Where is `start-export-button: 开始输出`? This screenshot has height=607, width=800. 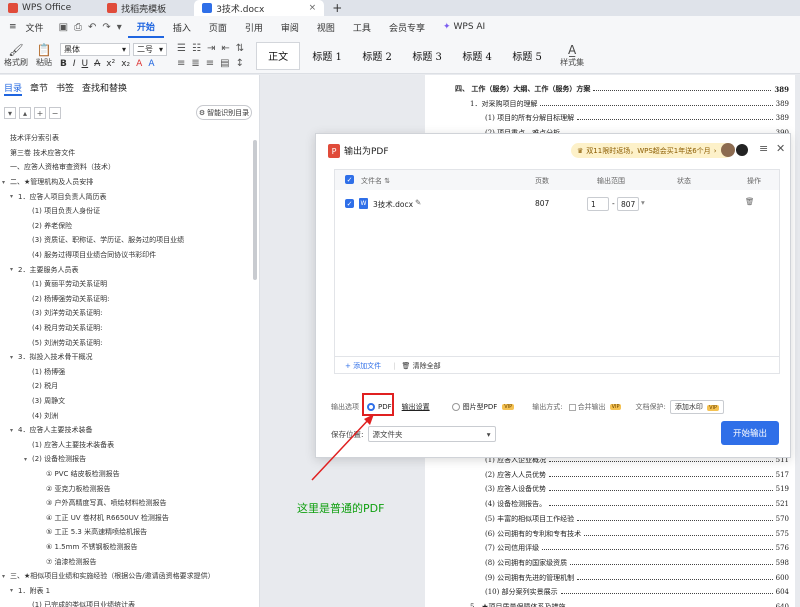 start-export-button: 开始输出 is located at coordinates (750, 433).